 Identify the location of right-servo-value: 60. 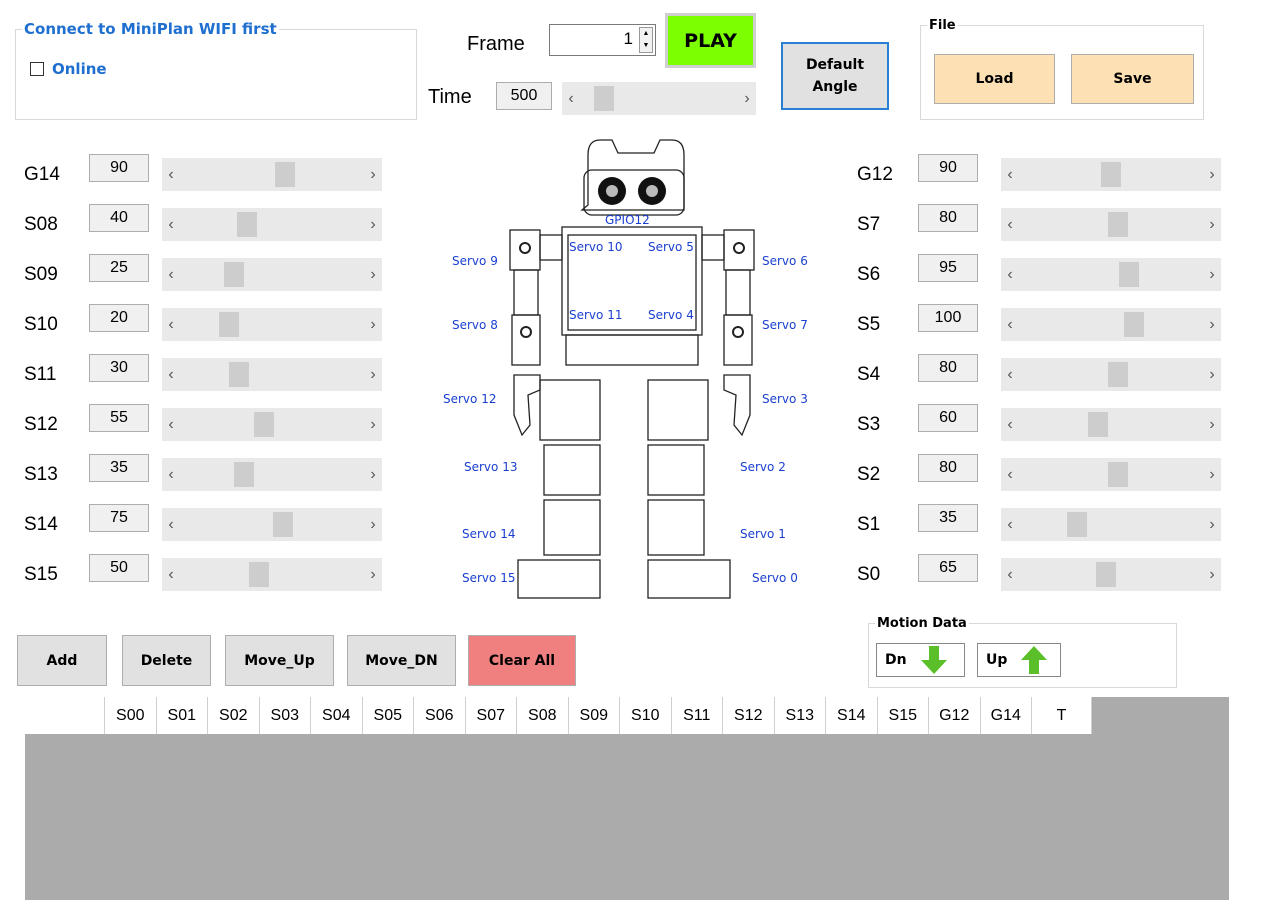
(948, 418).